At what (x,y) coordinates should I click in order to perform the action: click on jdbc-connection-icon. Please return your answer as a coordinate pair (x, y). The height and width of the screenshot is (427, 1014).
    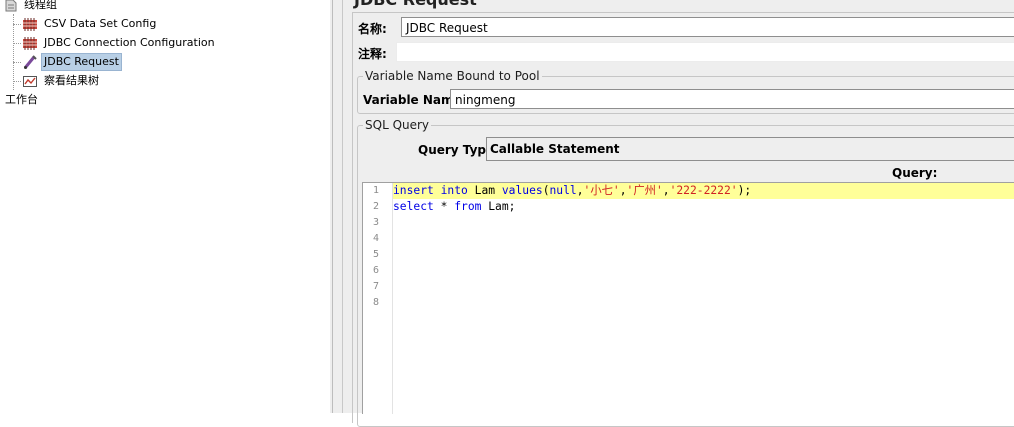
    Looking at the image, I should click on (30, 43).